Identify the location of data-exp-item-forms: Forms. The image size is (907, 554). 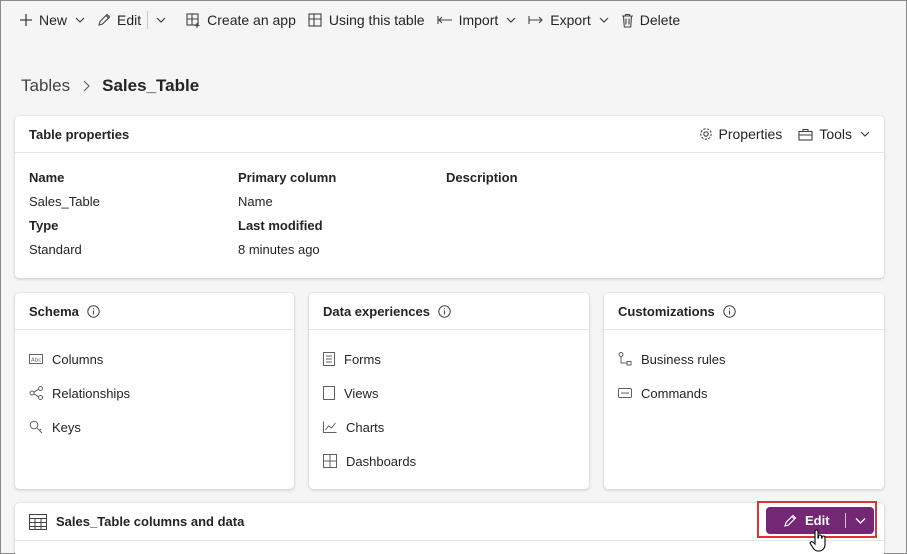
(449, 359).